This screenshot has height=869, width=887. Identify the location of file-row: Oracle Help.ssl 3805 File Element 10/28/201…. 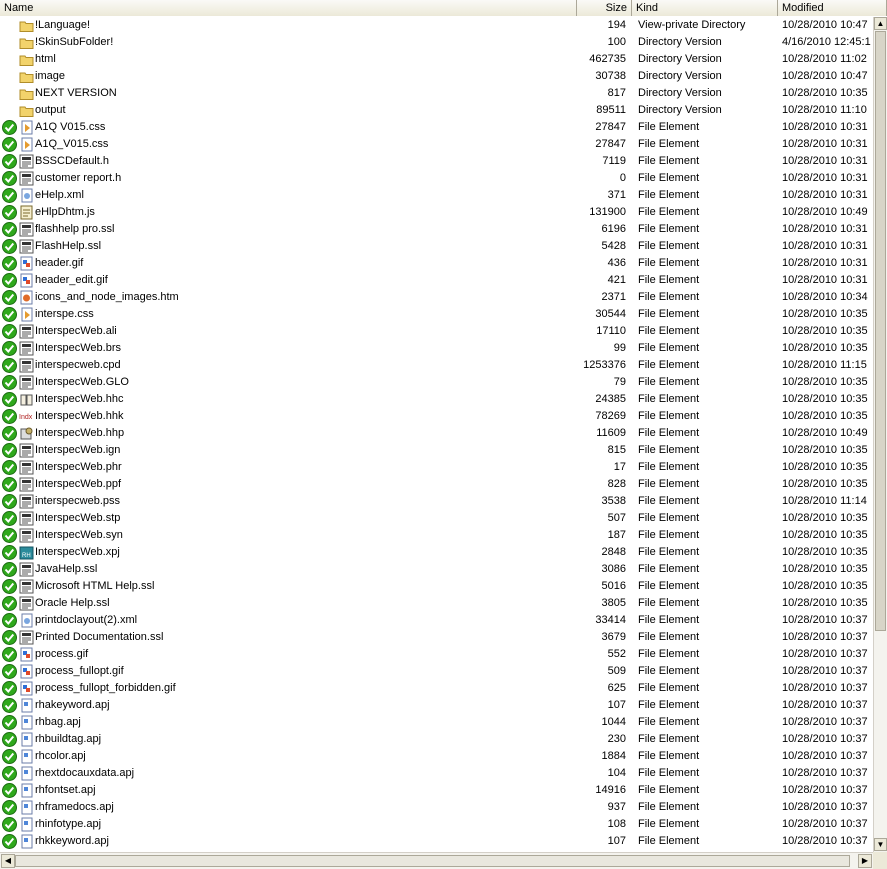
(436, 603).